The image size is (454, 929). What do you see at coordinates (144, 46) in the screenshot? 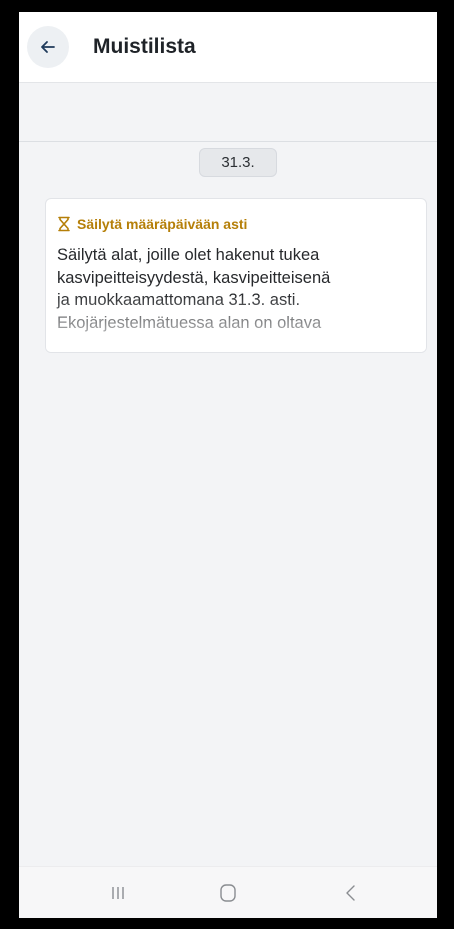
I see `page-title: Muistilista` at bounding box center [144, 46].